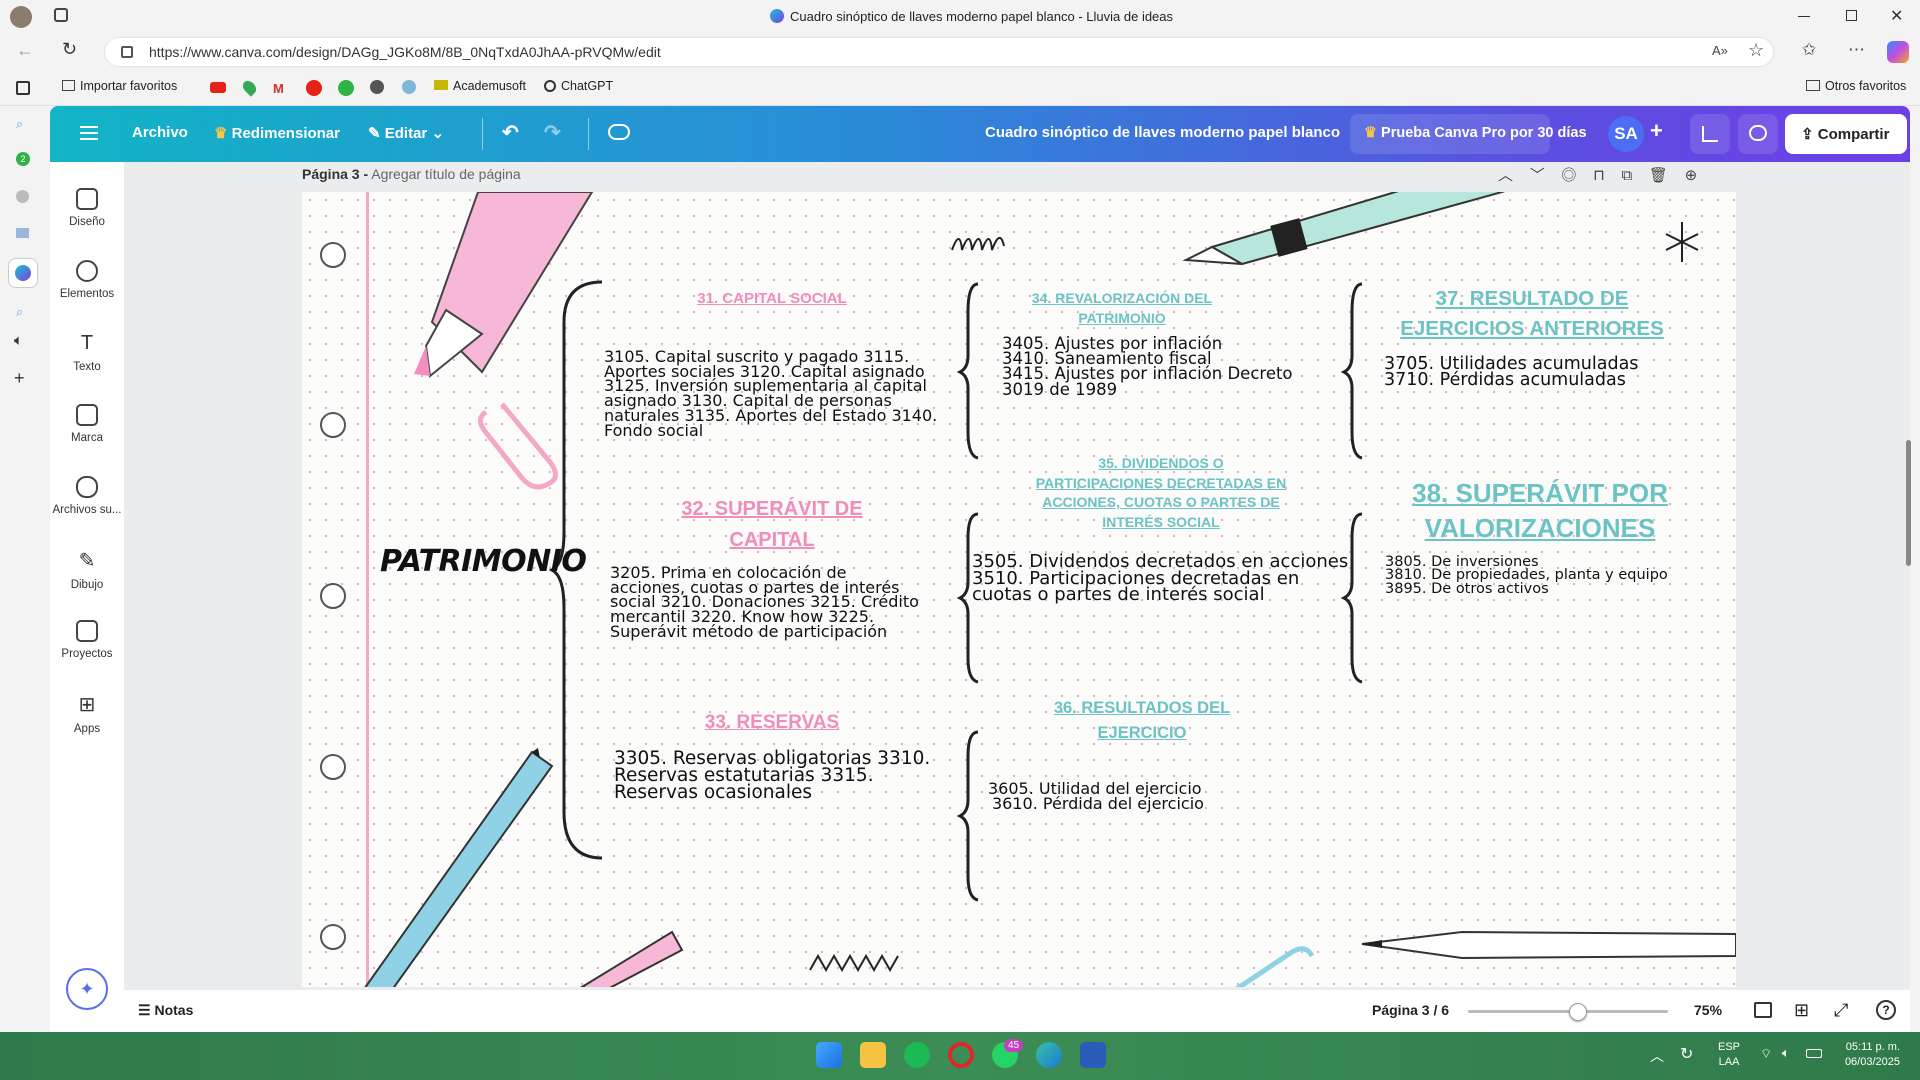 The height and width of the screenshot is (1080, 1920). What do you see at coordinates (1851, 15) in the screenshot?
I see `restore-icon` at bounding box center [1851, 15].